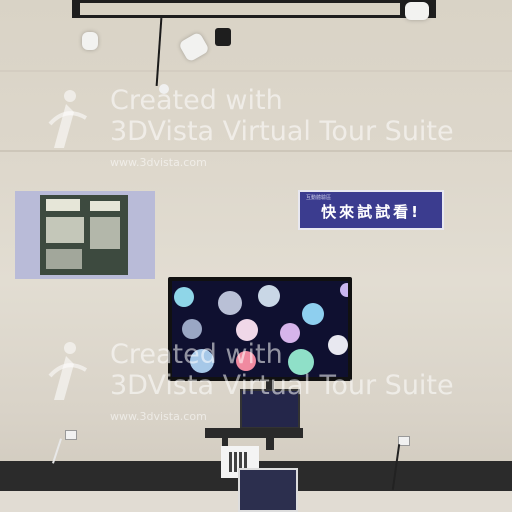 This screenshot has width=512, height=512. I want to click on wall-sign: 互動體驗區 快來試試看!, so click(371, 210).